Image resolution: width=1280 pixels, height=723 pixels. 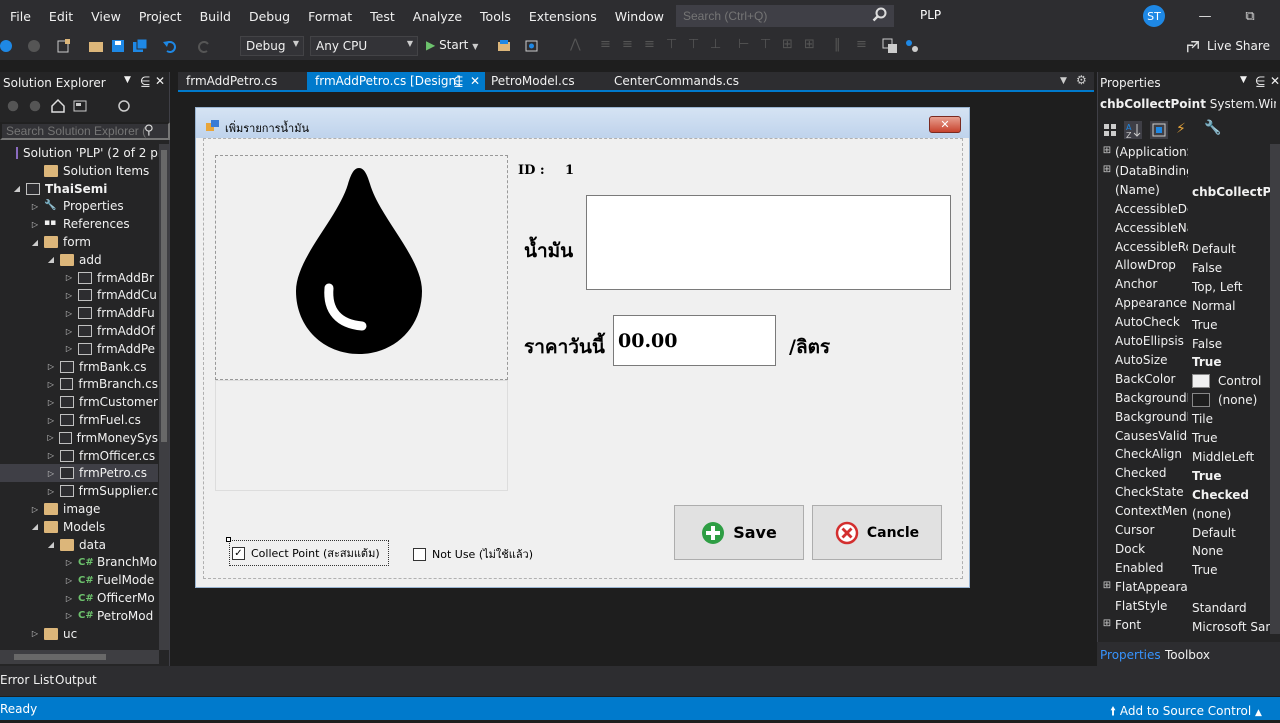 What do you see at coordinates (81, 153) in the screenshot?
I see `tree-item: Solution 'PLP' (2 of 2 pr` at bounding box center [81, 153].